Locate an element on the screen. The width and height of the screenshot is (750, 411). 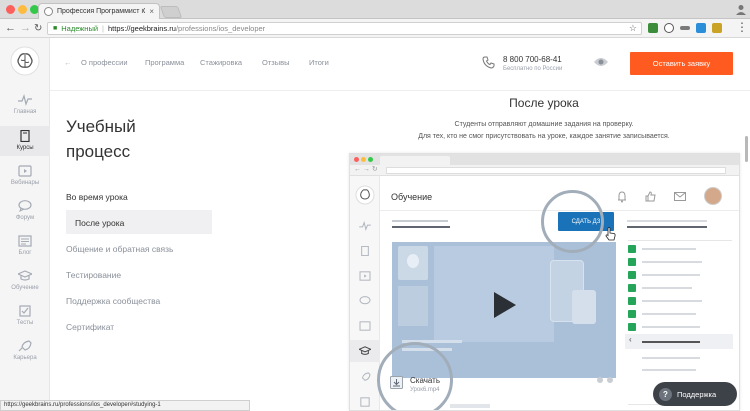
mock-checkbox-icon is located at coordinates (365, 402).